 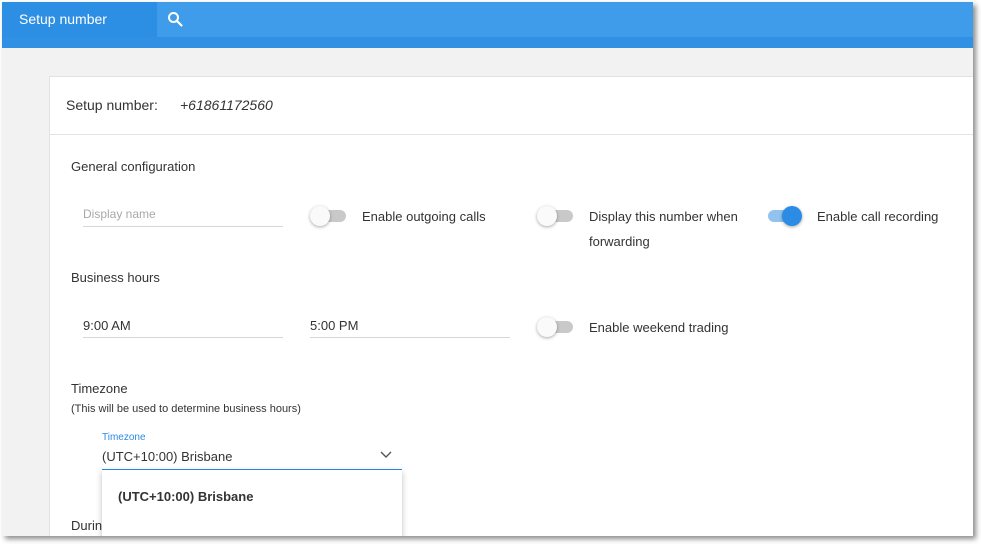 I want to click on start-time-value: 9:00 AM, so click(x=107, y=325).